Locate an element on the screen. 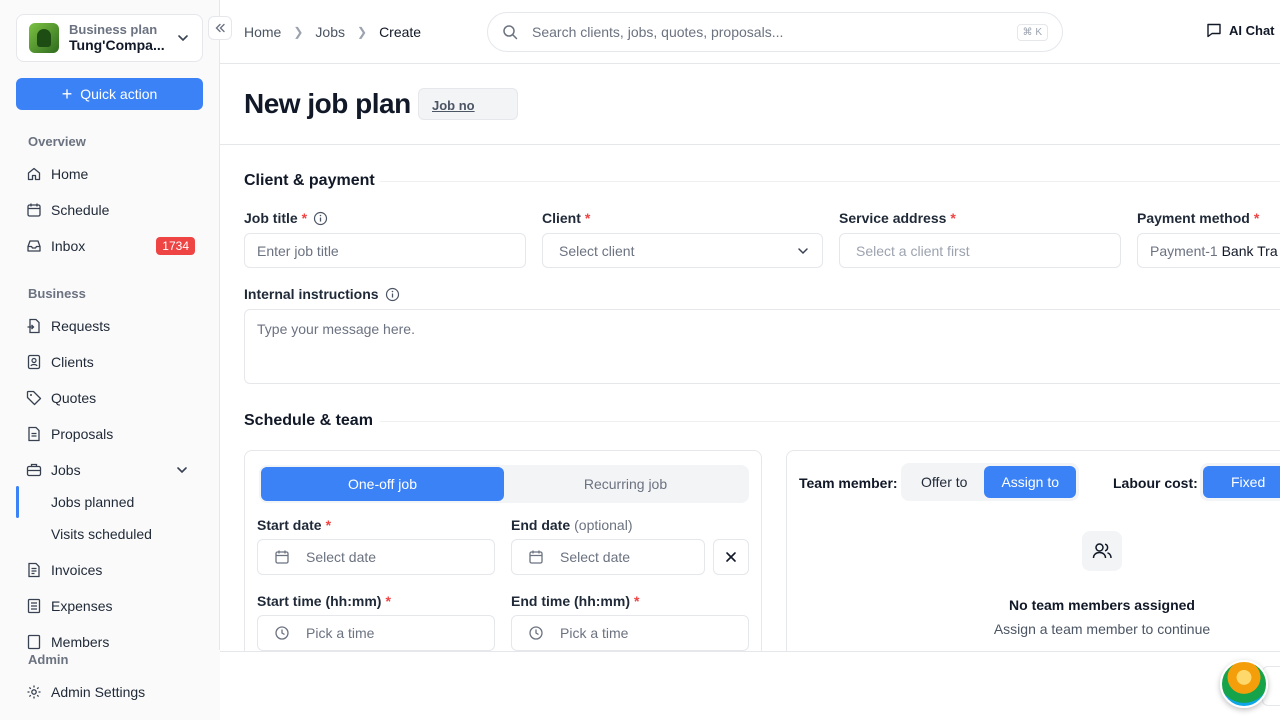 The width and height of the screenshot is (1280, 720). collapse-sidebar-button is located at coordinates (220, 28).